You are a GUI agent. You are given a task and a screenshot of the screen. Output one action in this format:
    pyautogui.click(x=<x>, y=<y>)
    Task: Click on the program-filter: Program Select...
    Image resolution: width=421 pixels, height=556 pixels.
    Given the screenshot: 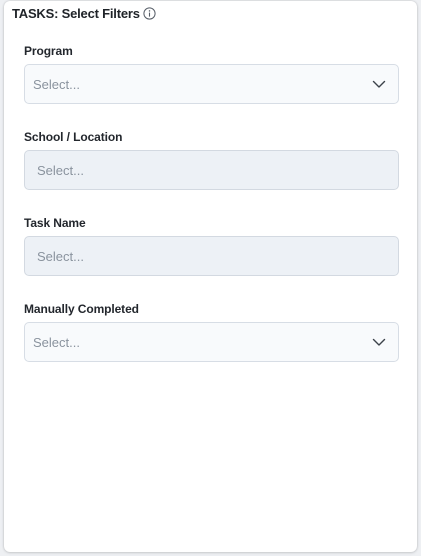 What is the action you would take?
    pyautogui.click(x=211, y=73)
    